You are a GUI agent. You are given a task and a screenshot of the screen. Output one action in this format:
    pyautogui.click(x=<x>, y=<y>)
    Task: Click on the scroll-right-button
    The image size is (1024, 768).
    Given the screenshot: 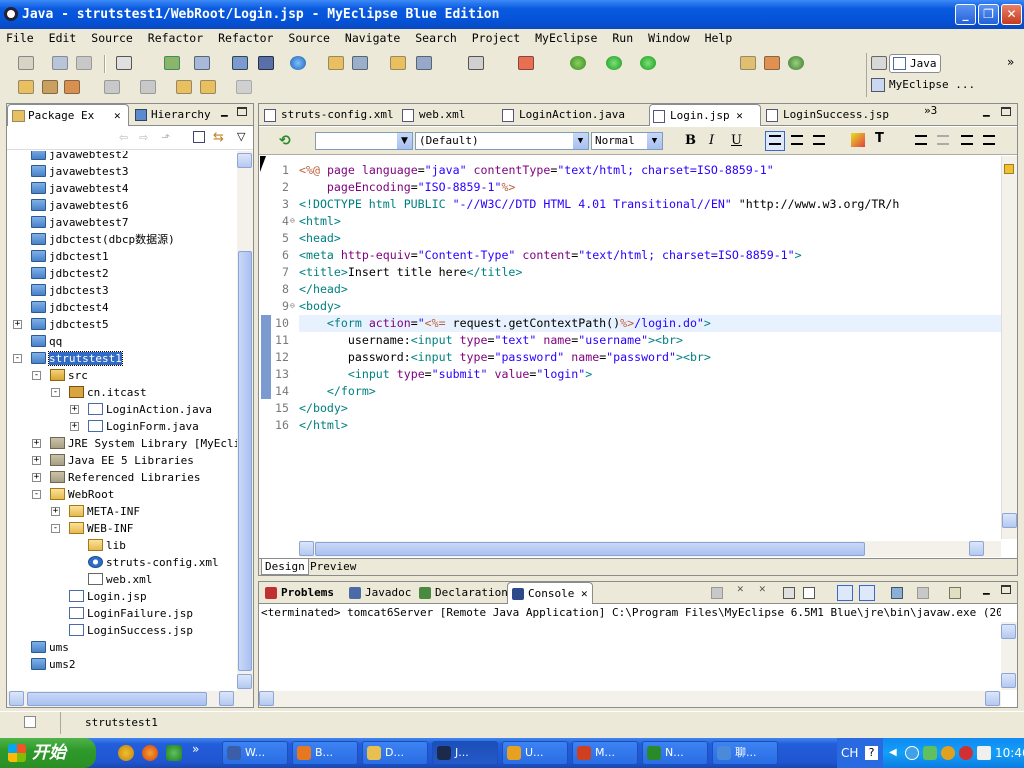 What is the action you would take?
    pyautogui.click(x=226, y=698)
    